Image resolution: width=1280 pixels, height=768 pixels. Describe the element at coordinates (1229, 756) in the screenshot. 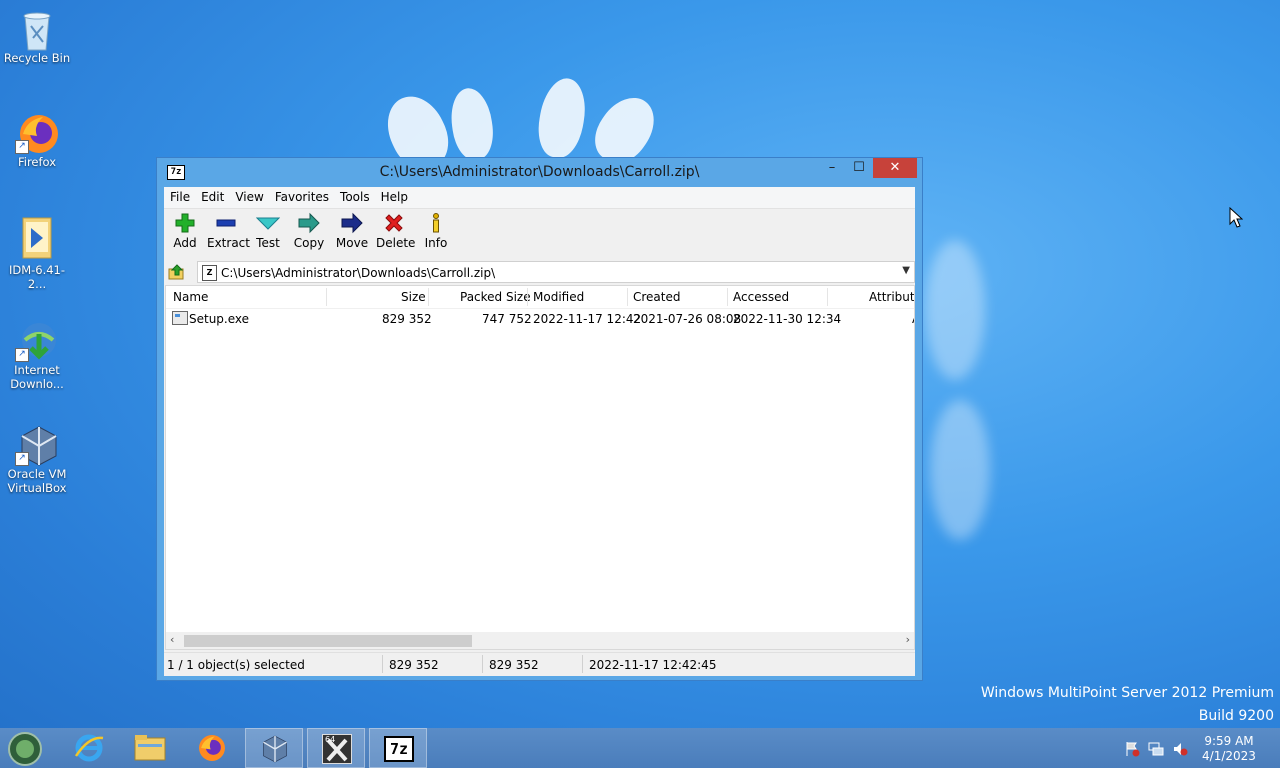

I see `clock-date: 4/1/2023` at that location.